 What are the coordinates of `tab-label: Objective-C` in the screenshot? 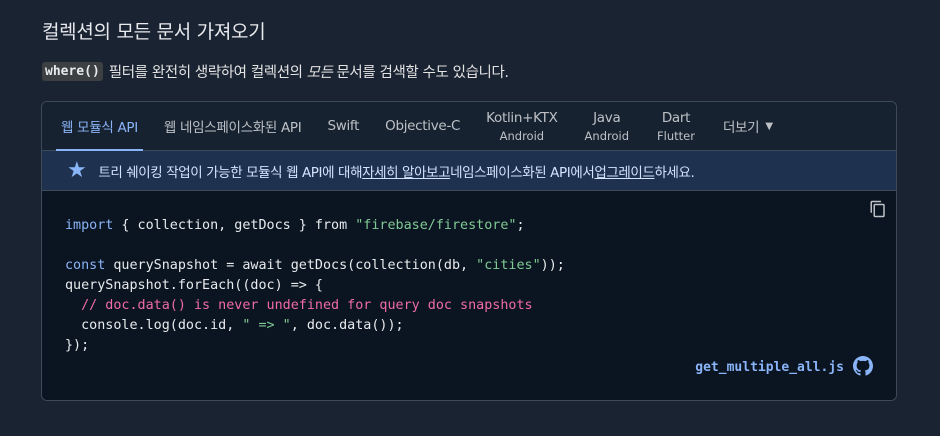 It's located at (423, 126).